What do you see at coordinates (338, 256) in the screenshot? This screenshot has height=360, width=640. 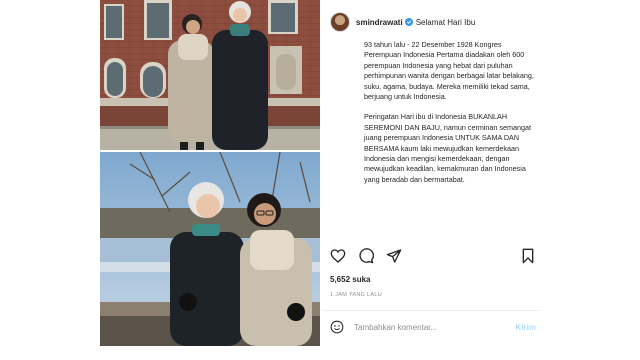 I see `heart-icon` at bounding box center [338, 256].